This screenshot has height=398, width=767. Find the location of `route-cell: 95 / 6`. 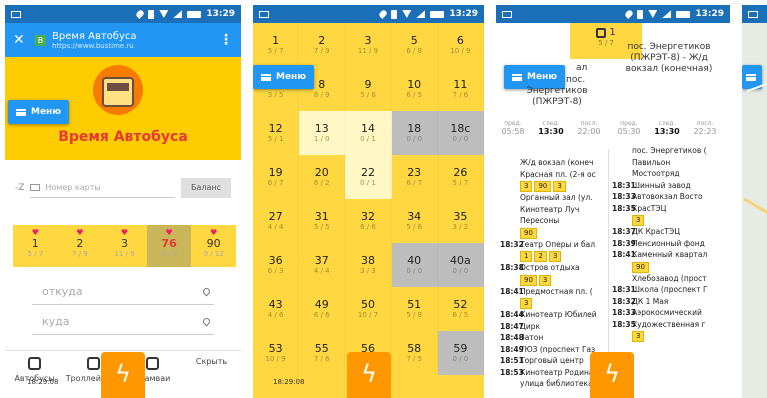

route-cell: 95 / 6 is located at coordinates (368, 89).